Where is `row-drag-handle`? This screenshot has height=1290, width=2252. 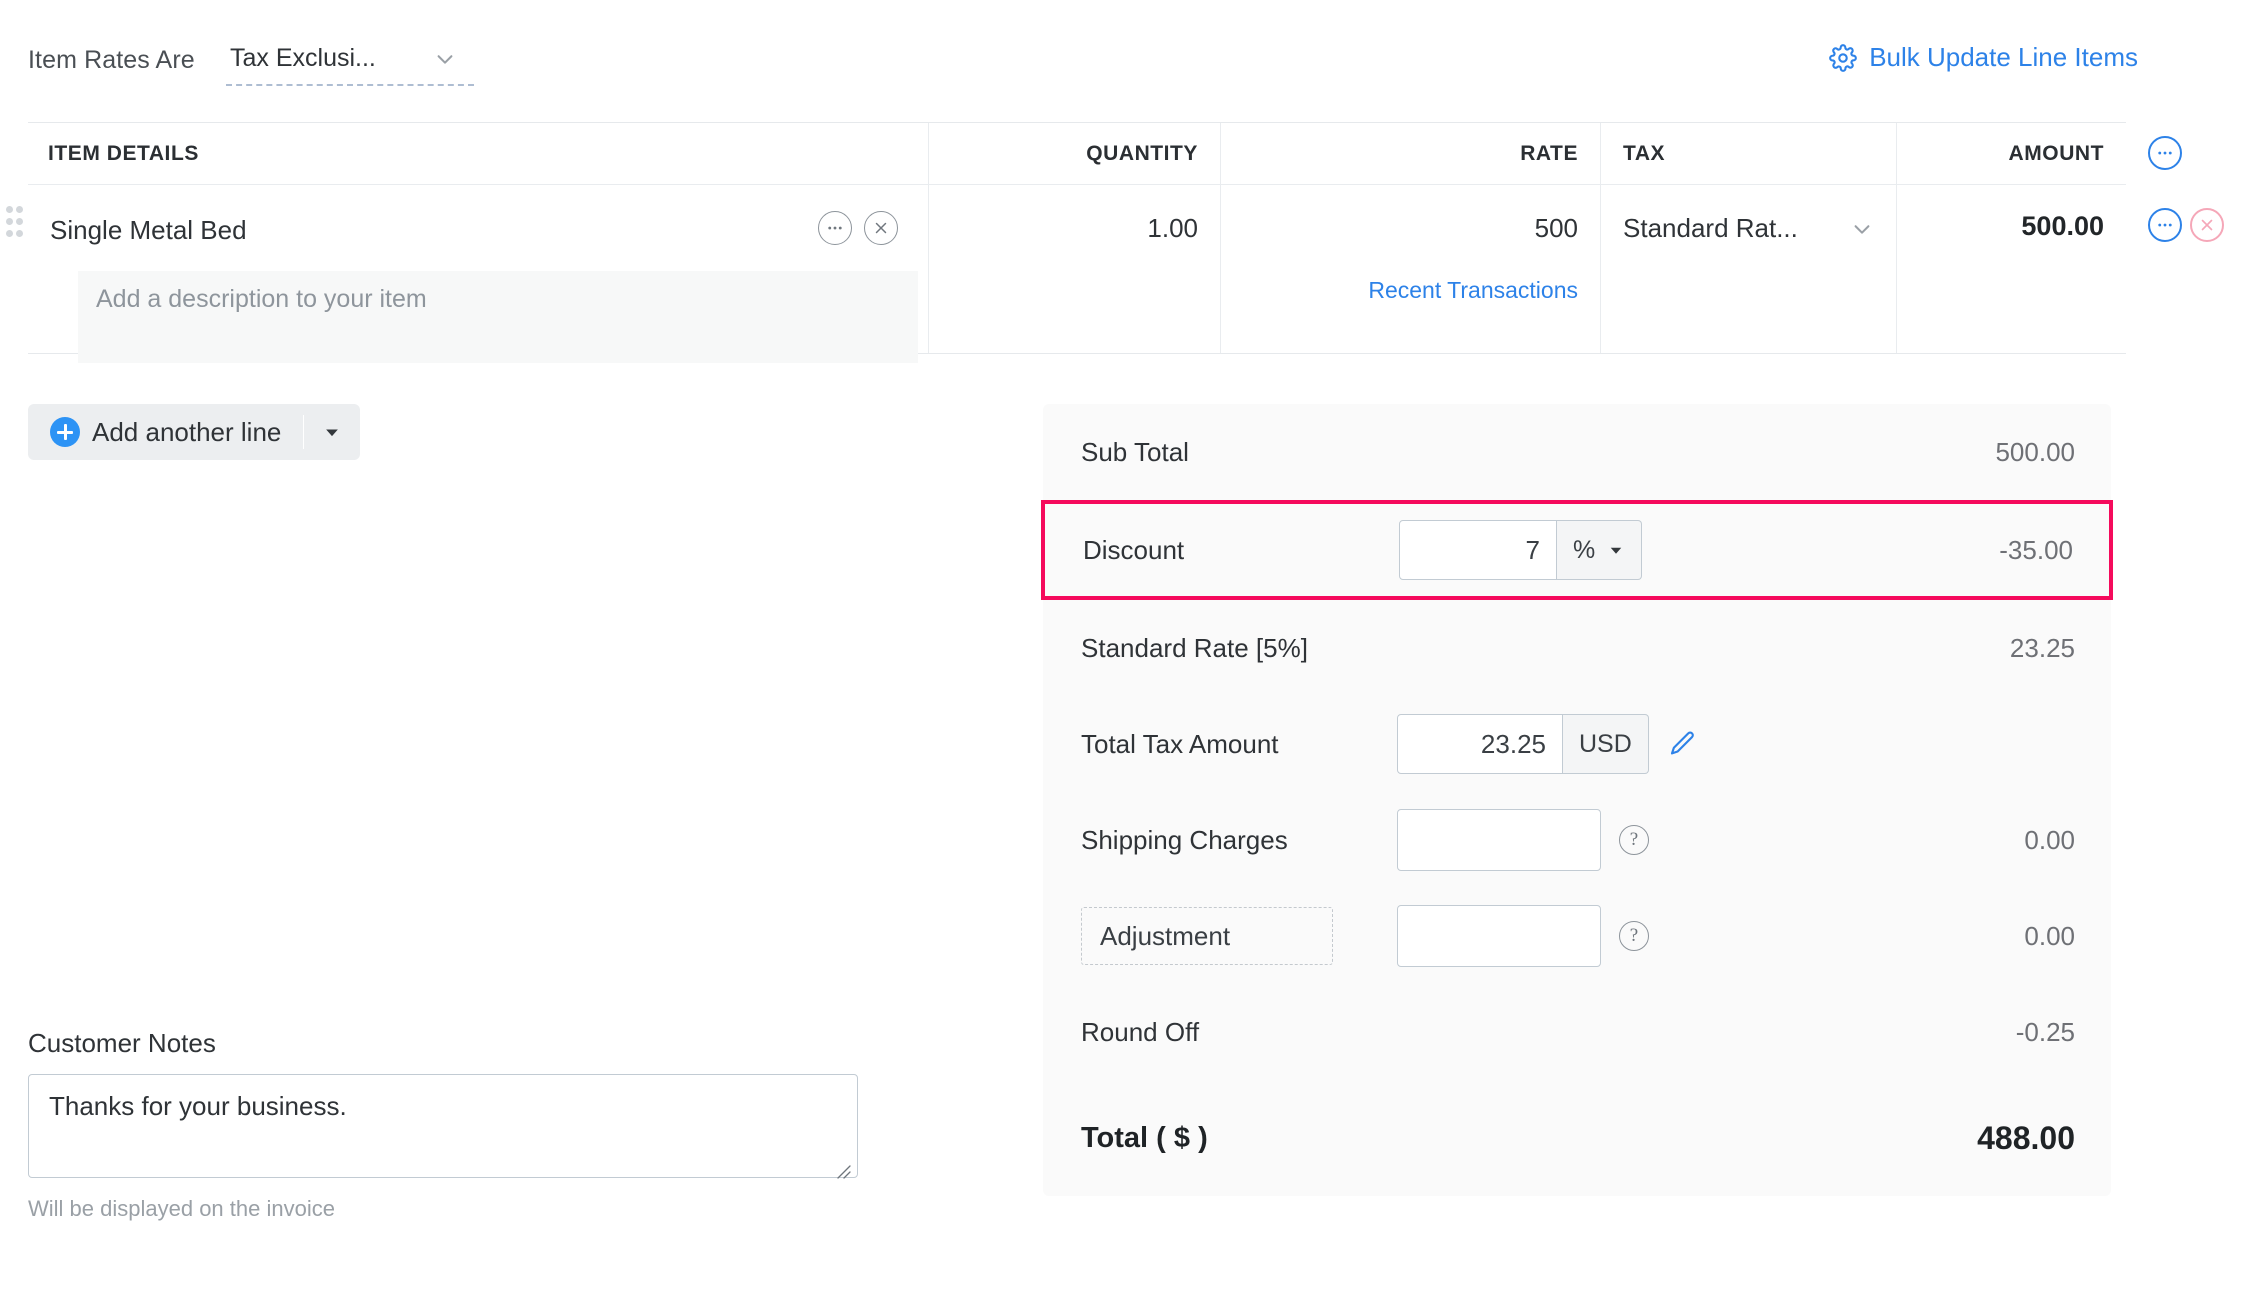 row-drag-handle is located at coordinates (17, 223).